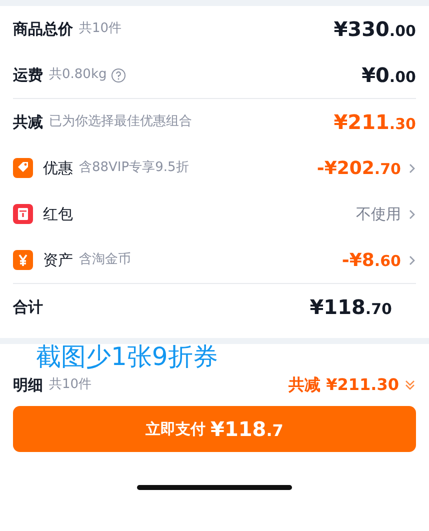 This screenshot has height=531, width=429. What do you see at coordinates (105, 260) in the screenshot?
I see `row-note: 含淘金币` at bounding box center [105, 260].